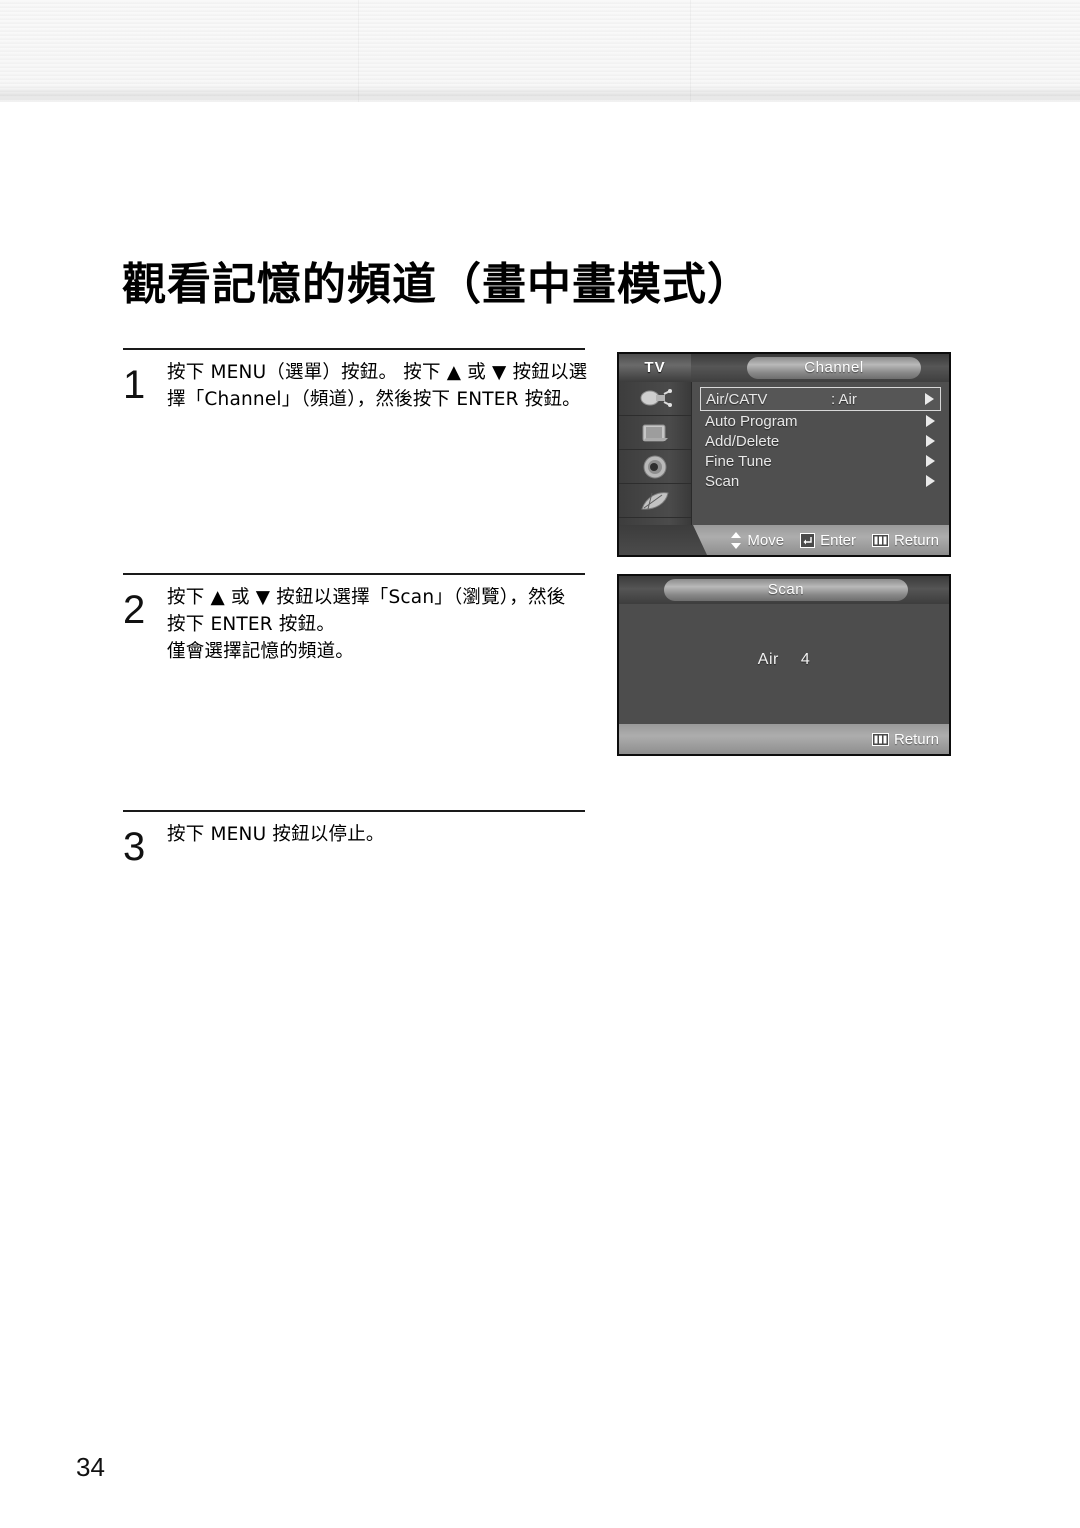  What do you see at coordinates (844, 399) in the screenshot?
I see `menu-item-value: : Air` at bounding box center [844, 399].